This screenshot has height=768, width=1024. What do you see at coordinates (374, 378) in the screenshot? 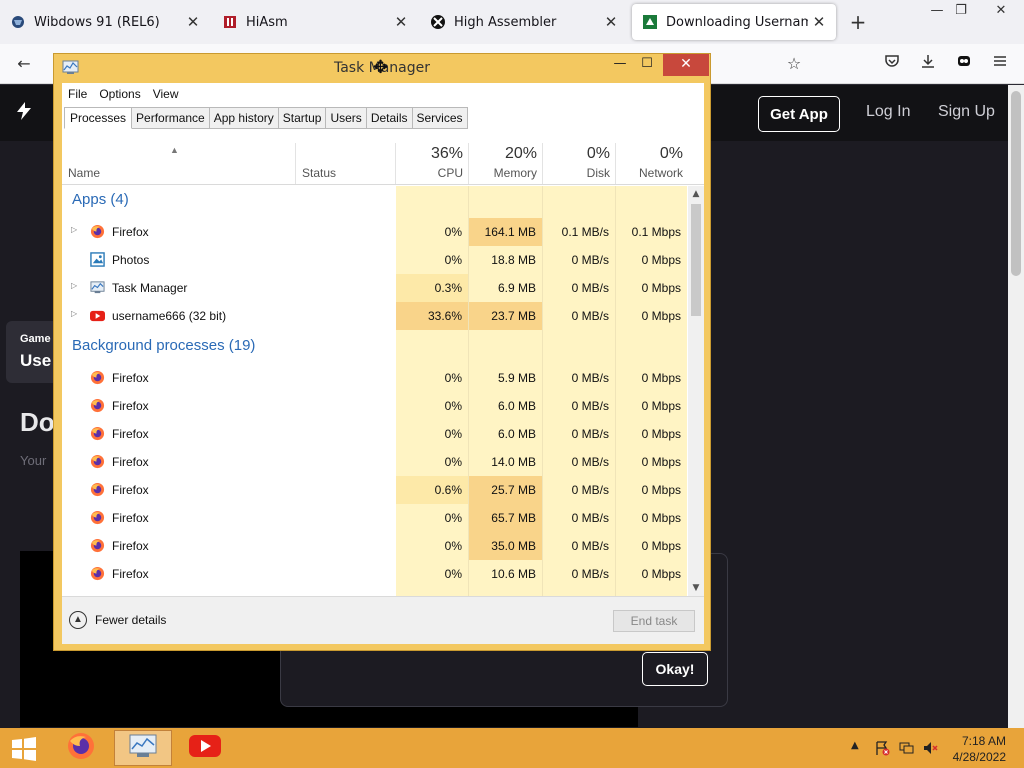
I see `process-row: Firefox 0% 5.9 MB 0 MB/s 0 Mbps` at bounding box center [374, 378].